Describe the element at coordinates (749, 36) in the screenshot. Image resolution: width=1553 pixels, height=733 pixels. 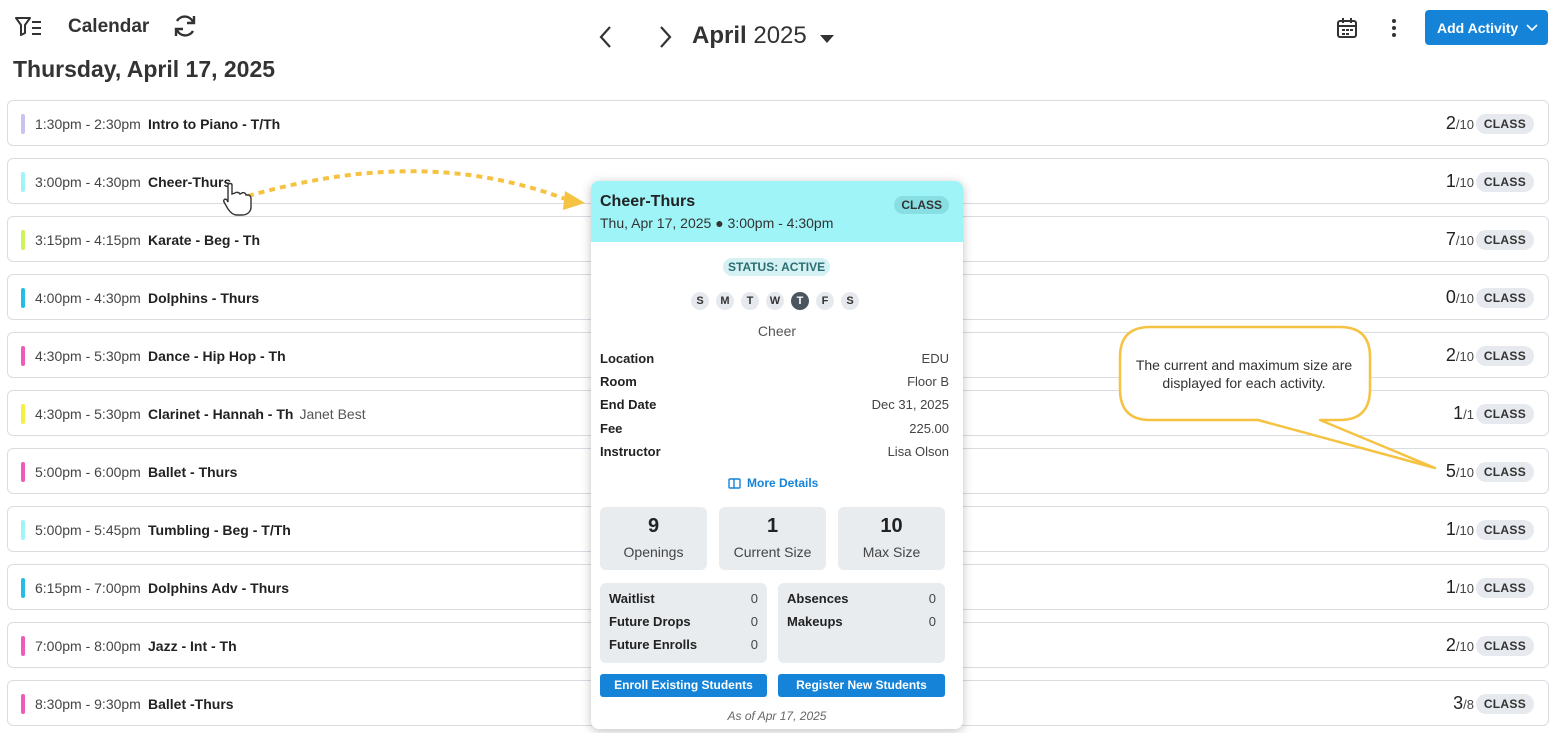
I see `month-year-selector: April 2025` at that location.